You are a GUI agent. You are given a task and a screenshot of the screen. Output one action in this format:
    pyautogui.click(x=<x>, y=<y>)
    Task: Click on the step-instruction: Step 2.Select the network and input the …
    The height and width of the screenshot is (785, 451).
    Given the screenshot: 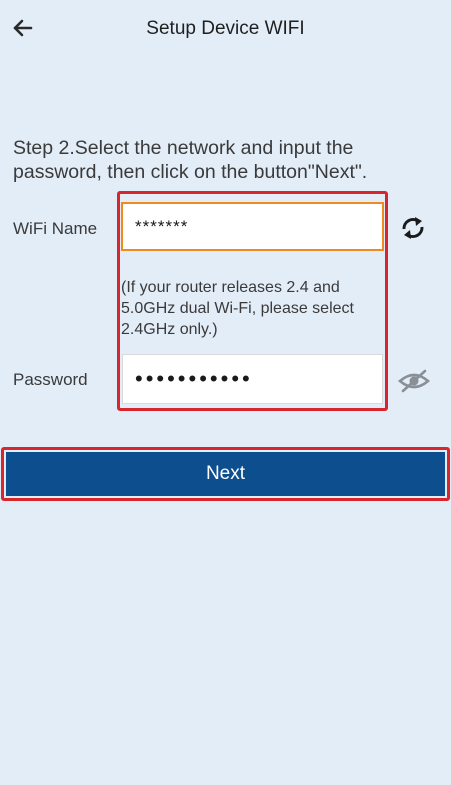 What is the action you would take?
    pyautogui.click(x=190, y=160)
    